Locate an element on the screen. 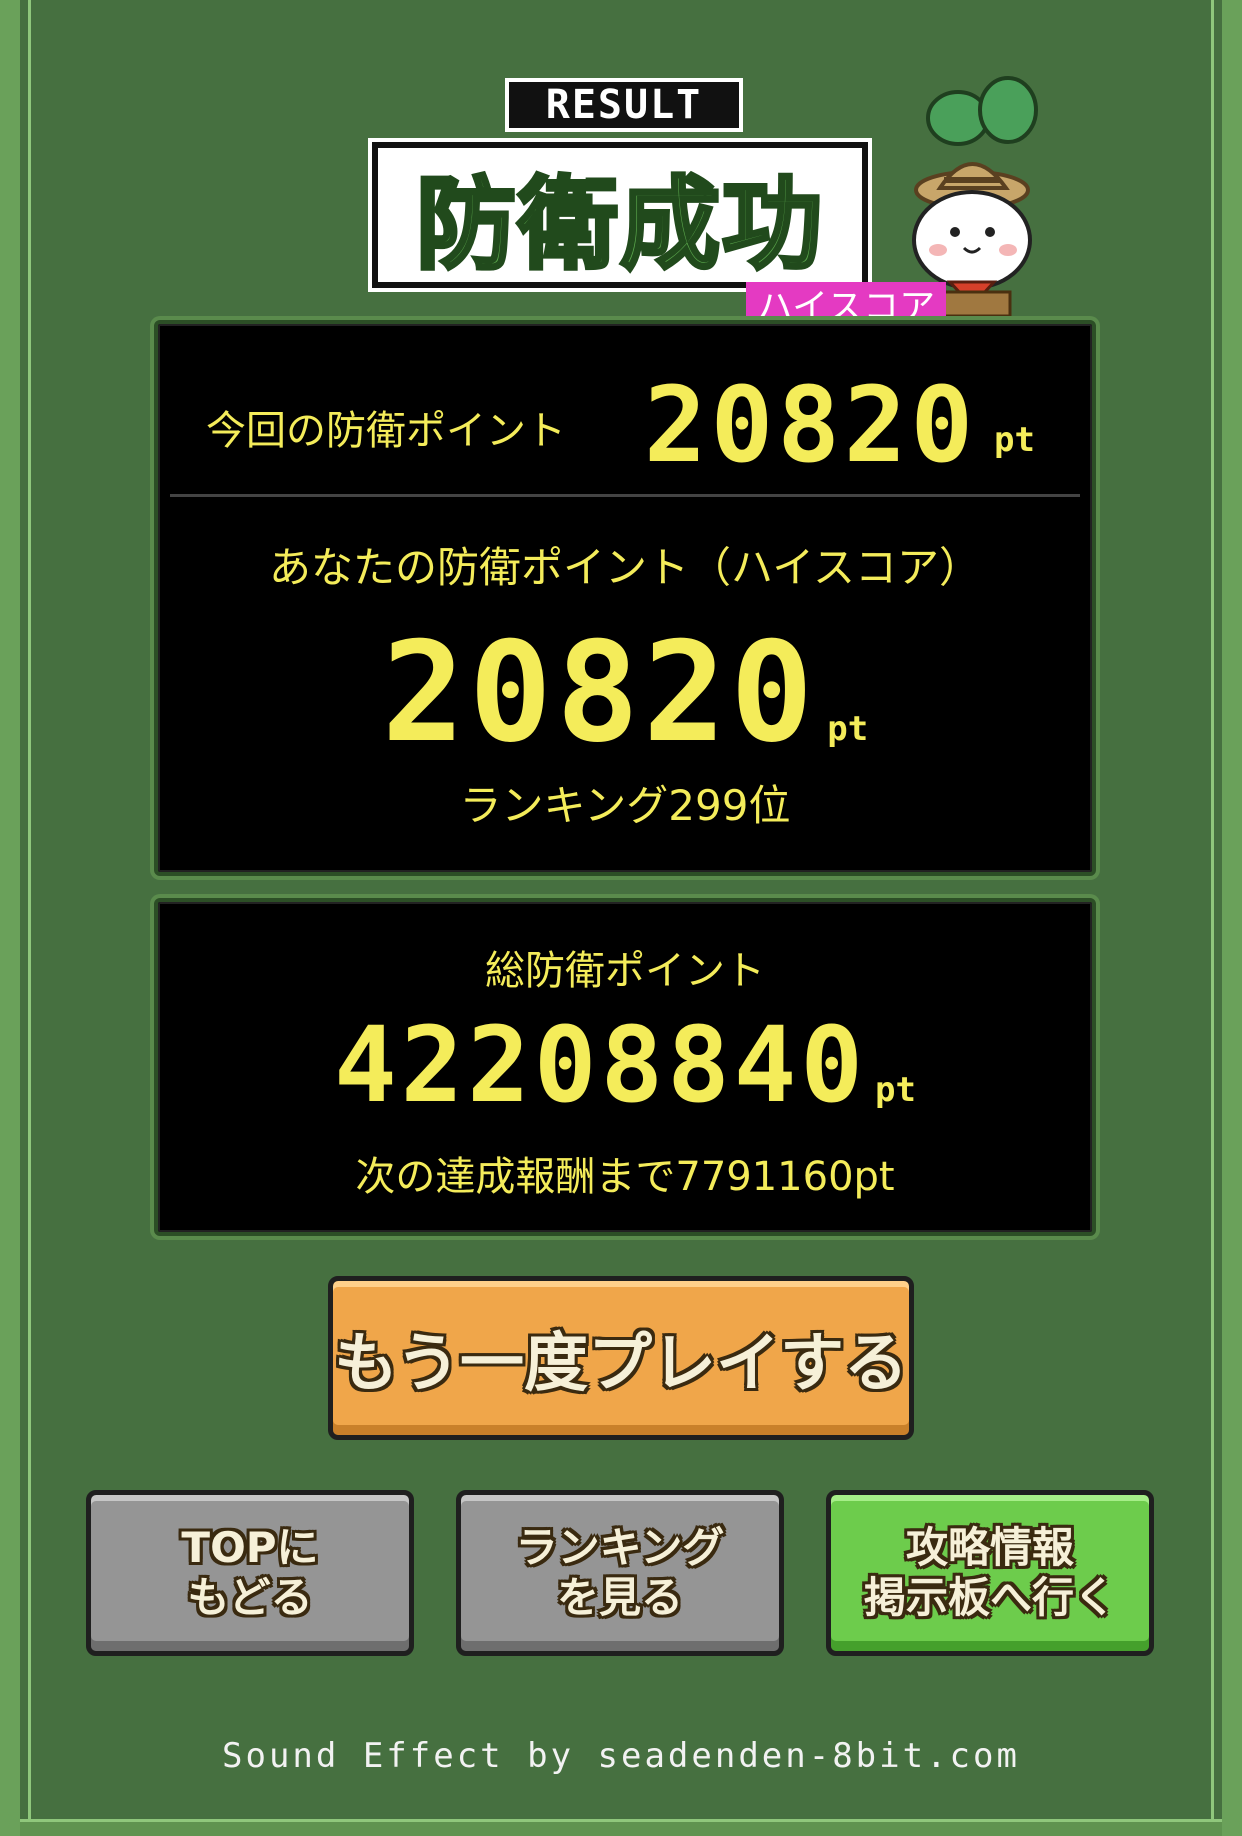  replay-button: もう一度プレイする is located at coordinates (621, 1358).